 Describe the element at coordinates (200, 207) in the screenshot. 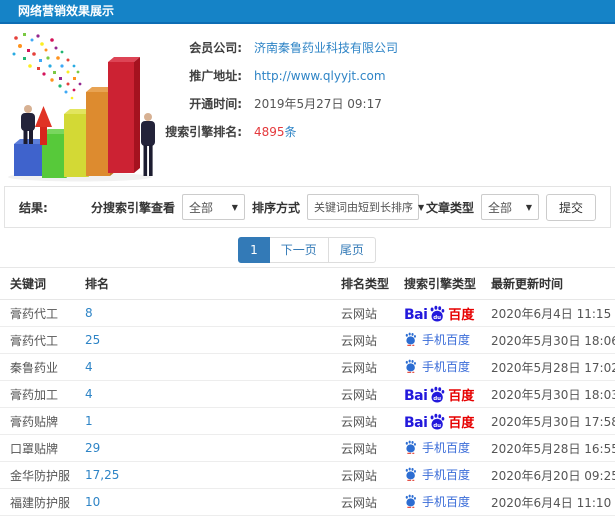

I see `engine-filter-value: 全部` at that location.